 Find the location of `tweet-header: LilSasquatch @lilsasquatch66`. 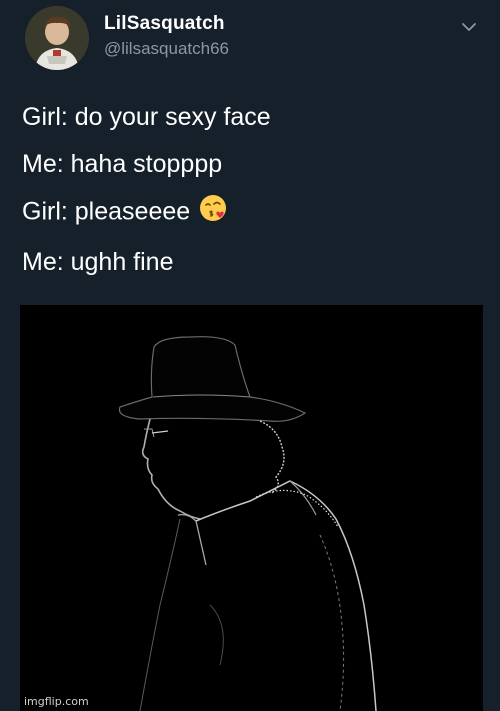

tweet-header: LilSasquatch @lilsasquatch66 is located at coordinates (250, 41).